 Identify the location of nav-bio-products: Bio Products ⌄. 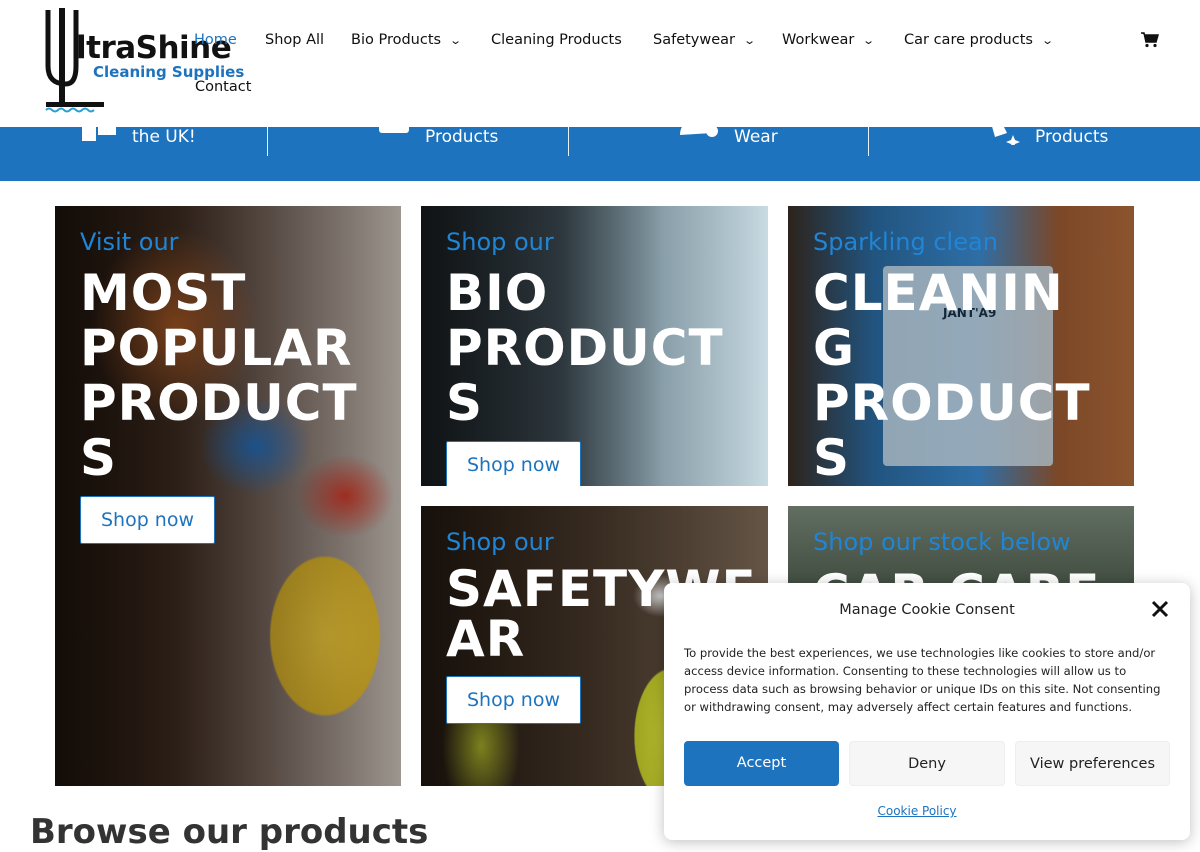
(407, 40).